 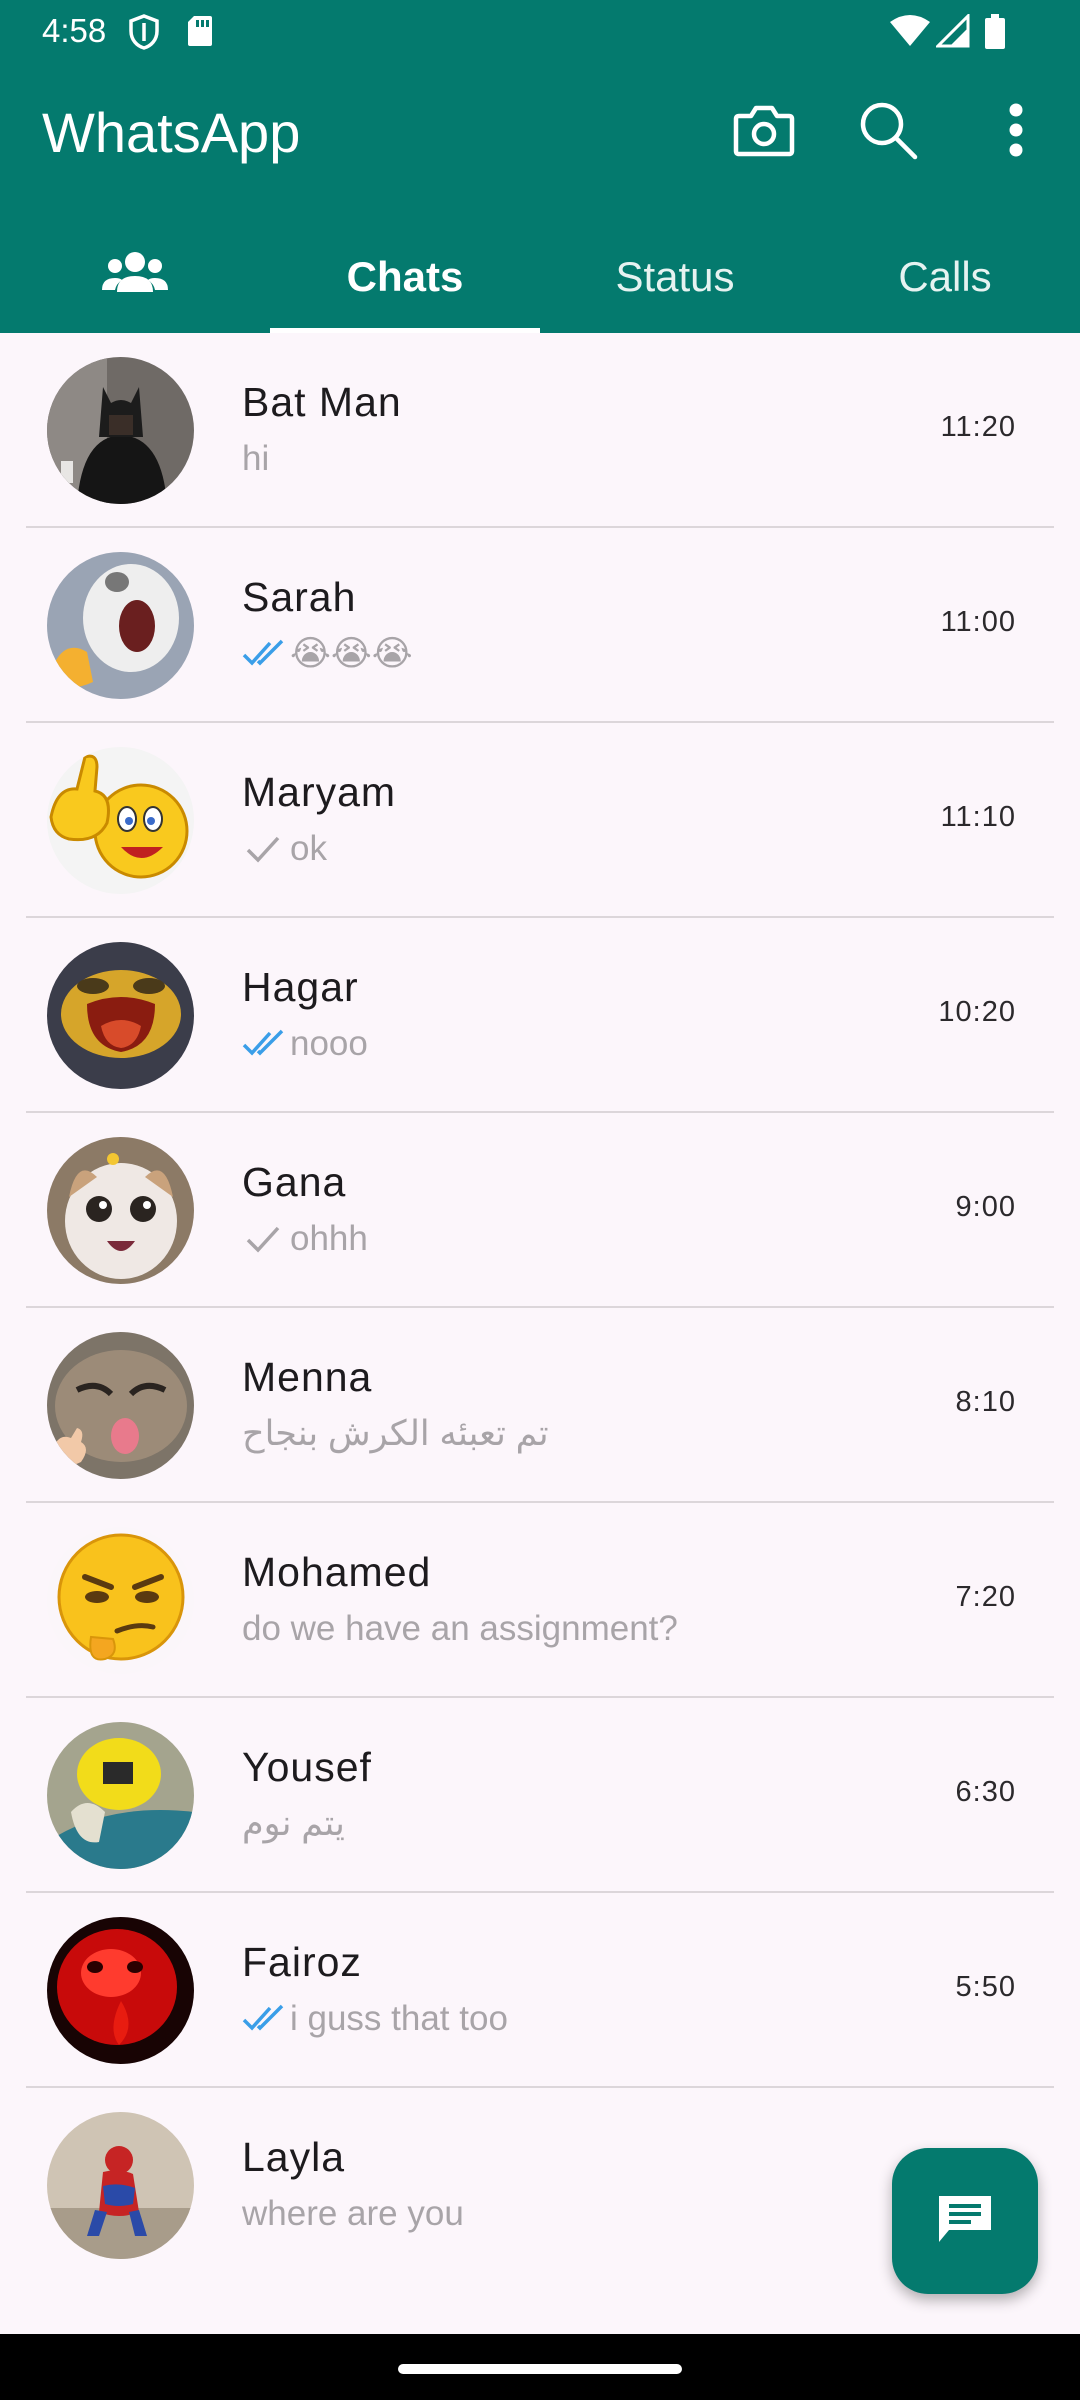 I want to click on chat-name: Yousef, so click(x=307, y=1767).